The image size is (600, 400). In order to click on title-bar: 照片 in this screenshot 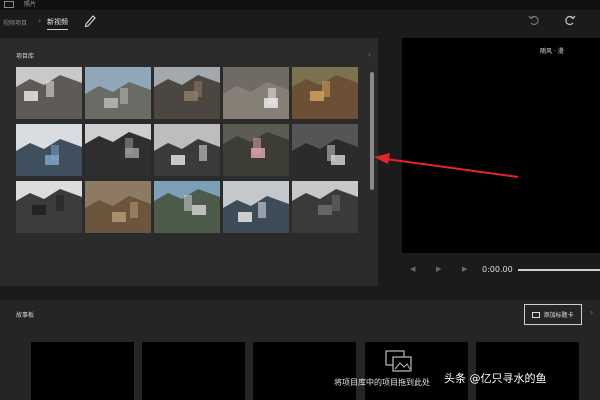, I will do `click(300, 5)`.